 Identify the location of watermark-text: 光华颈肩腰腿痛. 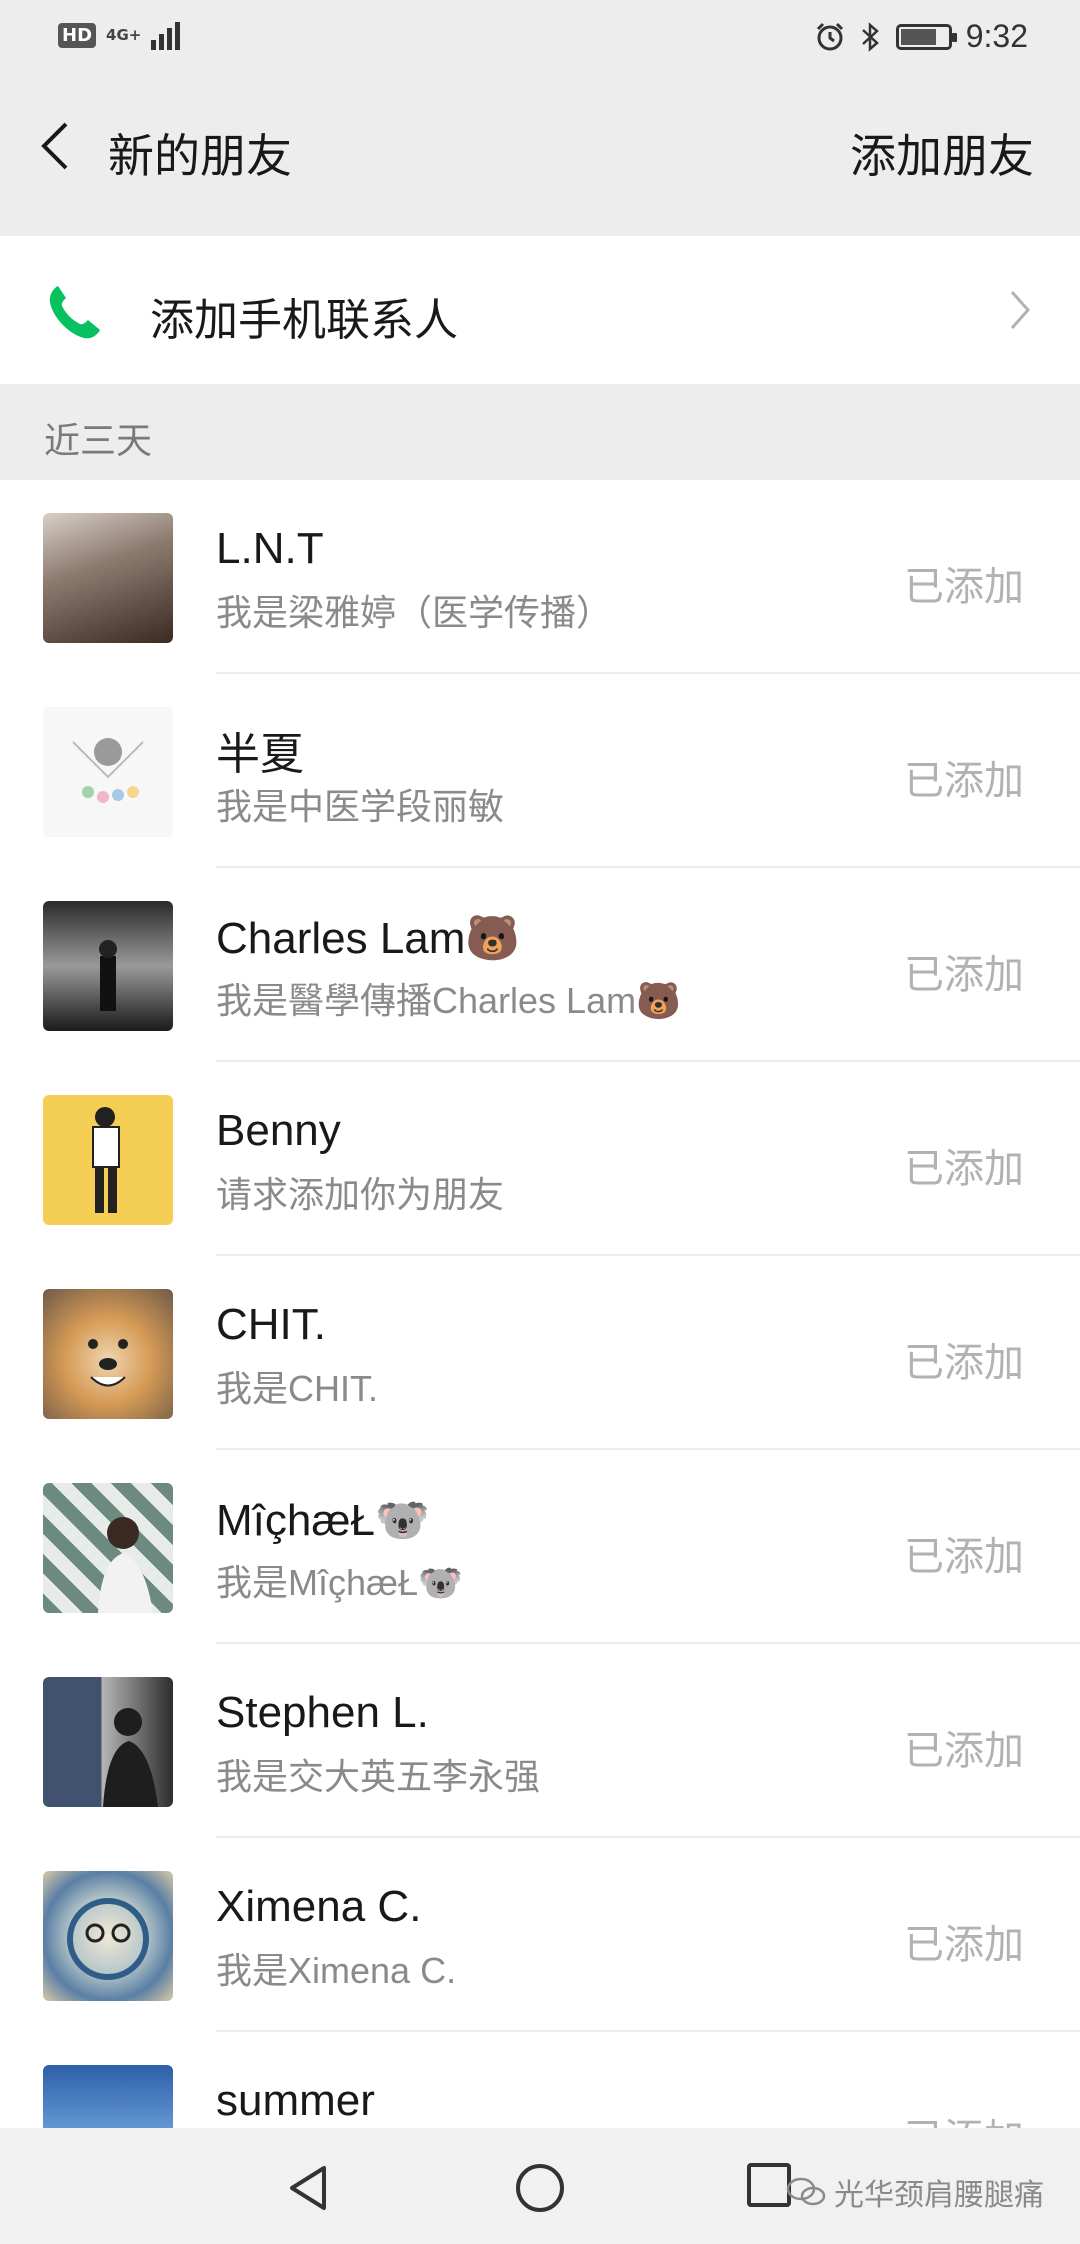
(939, 2195).